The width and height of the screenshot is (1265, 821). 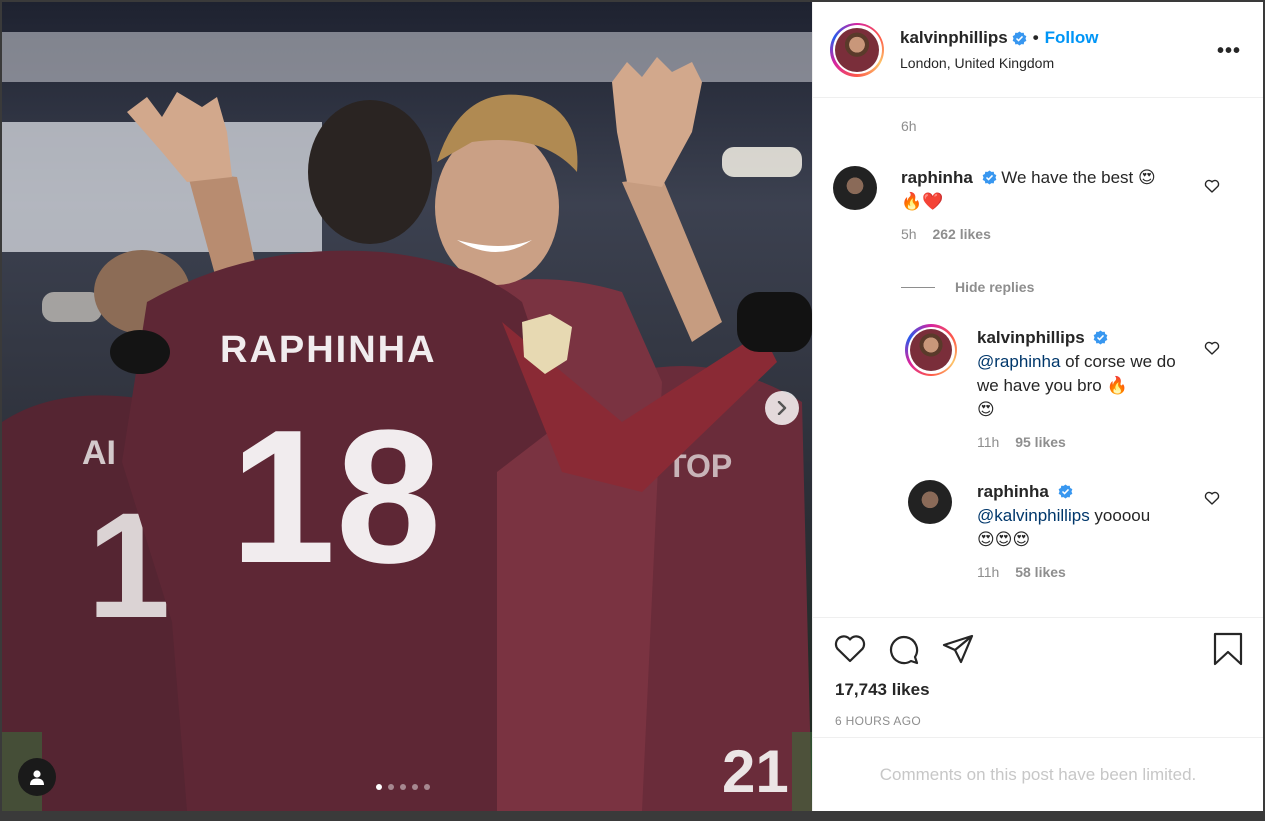 I want to click on carousel-indicator, so click(x=403, y=787).